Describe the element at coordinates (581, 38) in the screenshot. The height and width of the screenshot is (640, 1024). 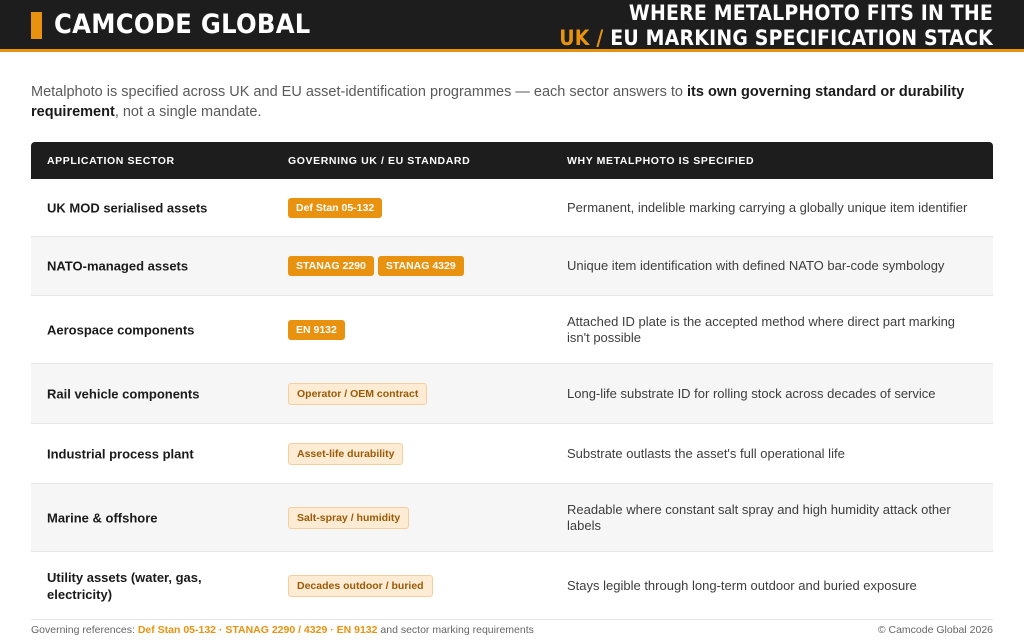
I see `page-title-accent: UK /` at that location.